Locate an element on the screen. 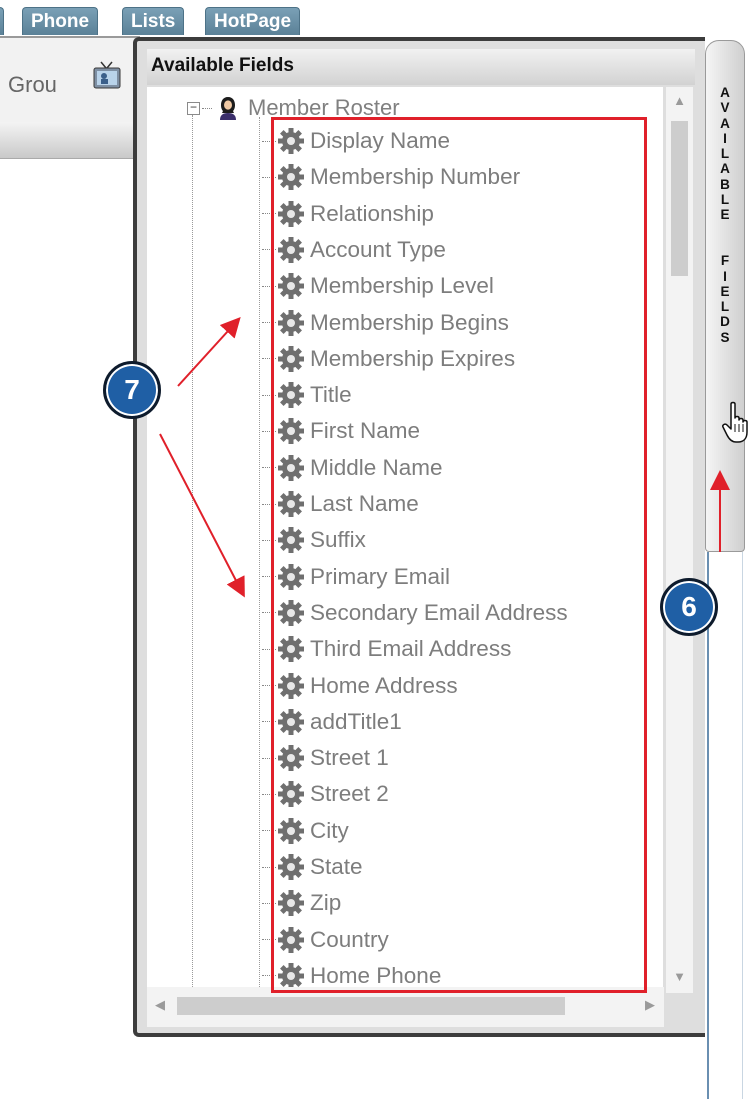 This screenshot has height=1099, width=750. tab-phone: Phone is located at coordinates (60, 21).